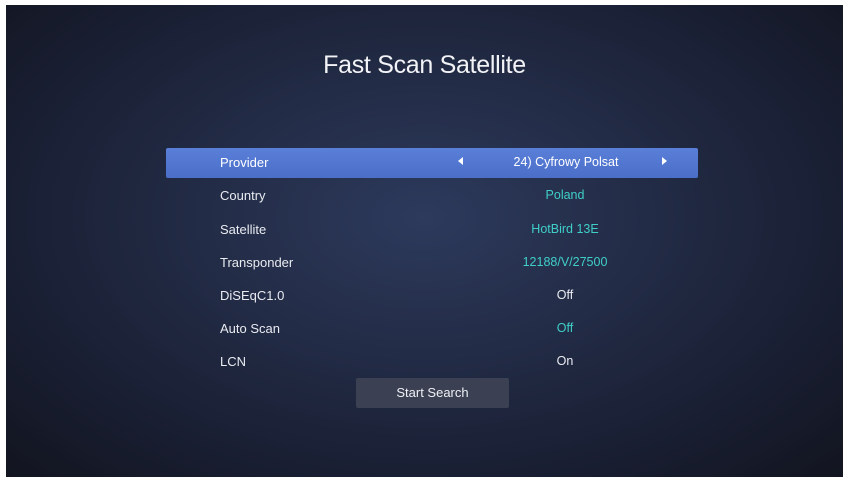 This screenshot has height=482, width=849. Describe the element at coordinates (243, 229) in the screenshot. I see `setting-label-satellite: Satellite` at that location.